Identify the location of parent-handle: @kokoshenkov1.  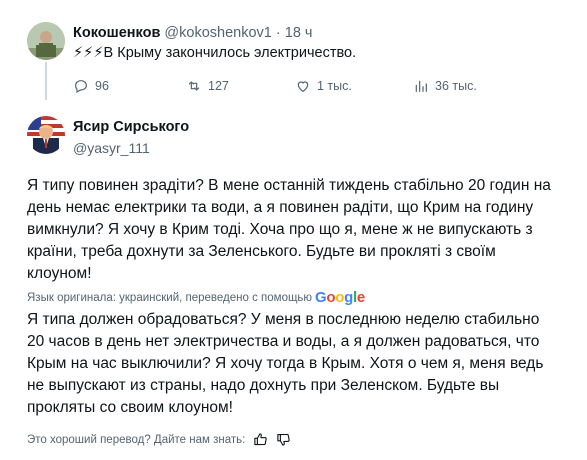
(217, 33).